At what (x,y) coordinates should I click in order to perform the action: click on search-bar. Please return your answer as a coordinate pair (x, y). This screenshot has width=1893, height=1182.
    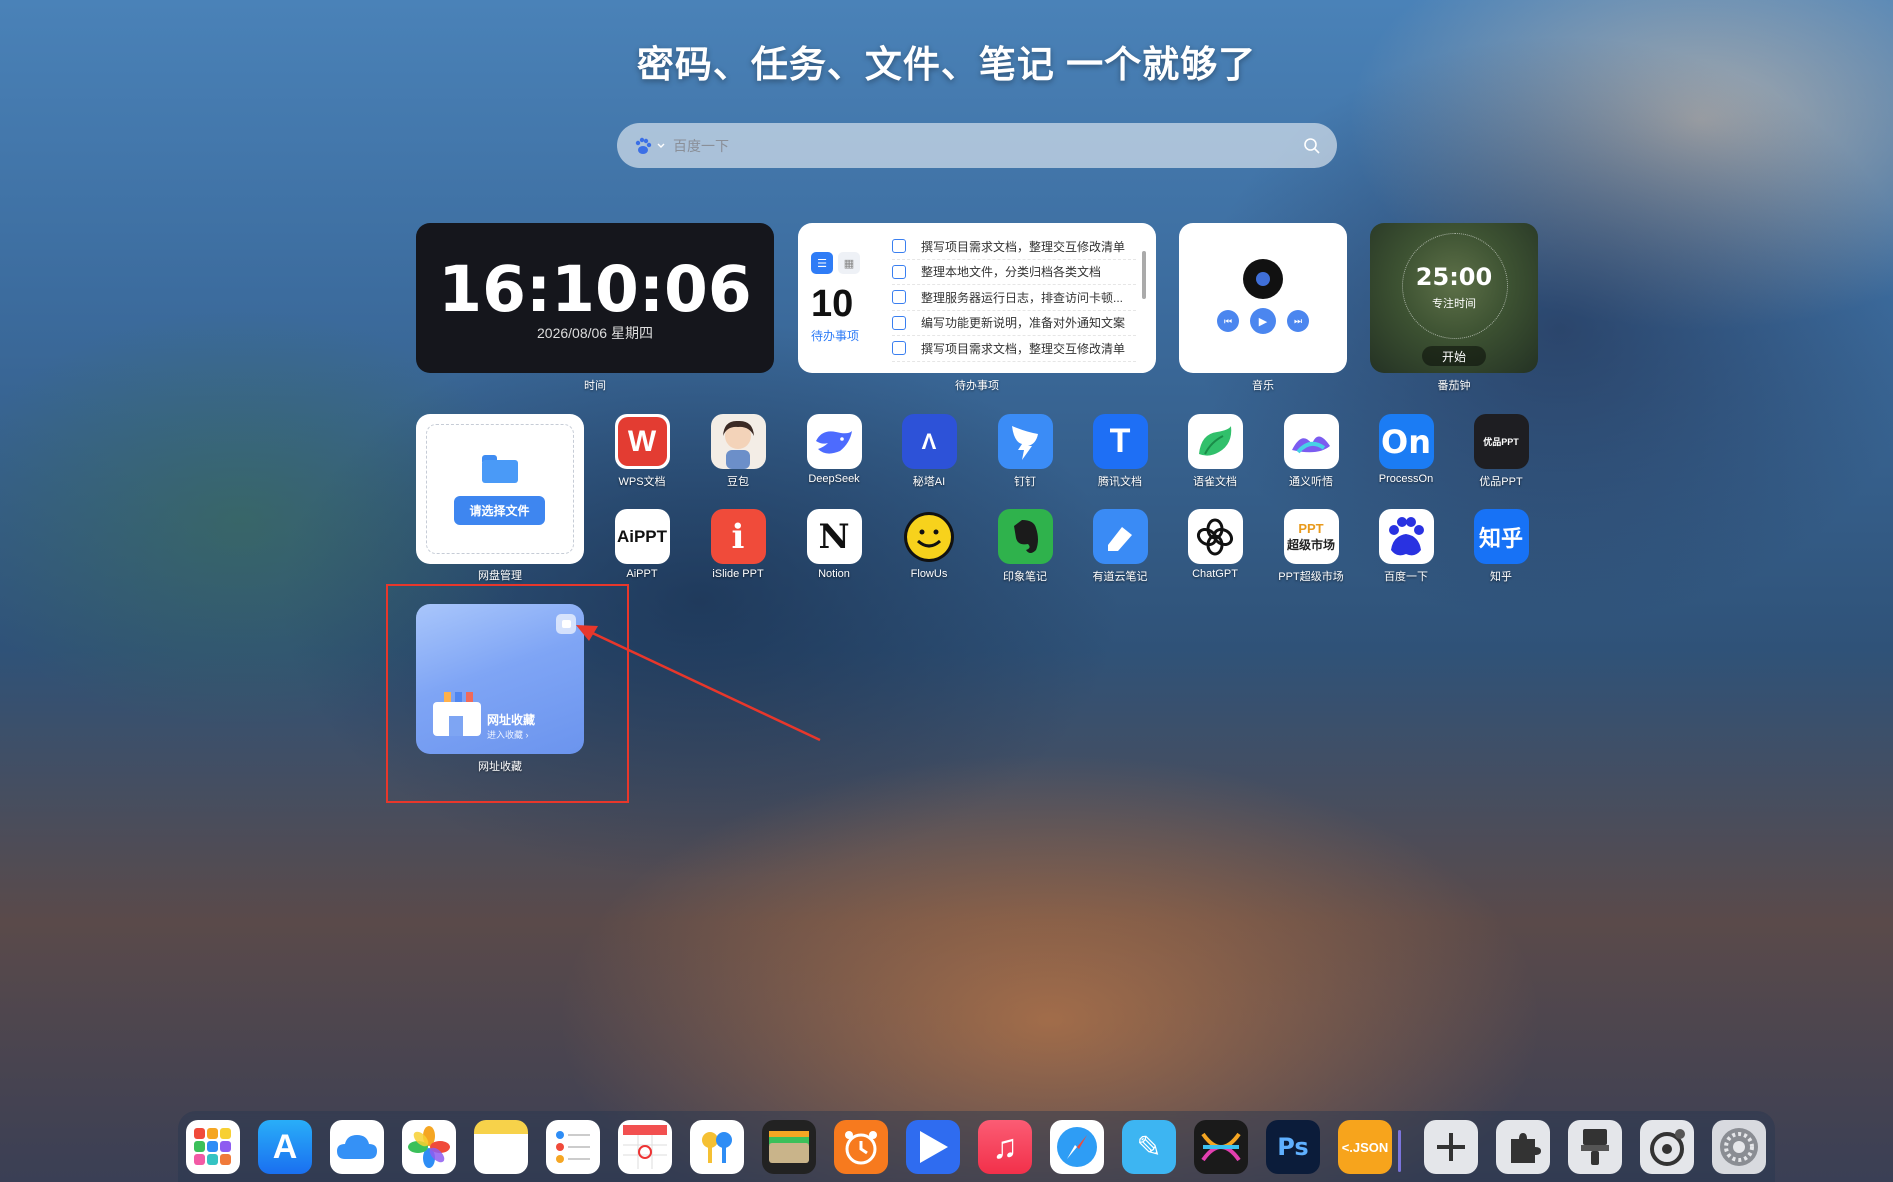
    Looking at the image, I should click on (977, 145).